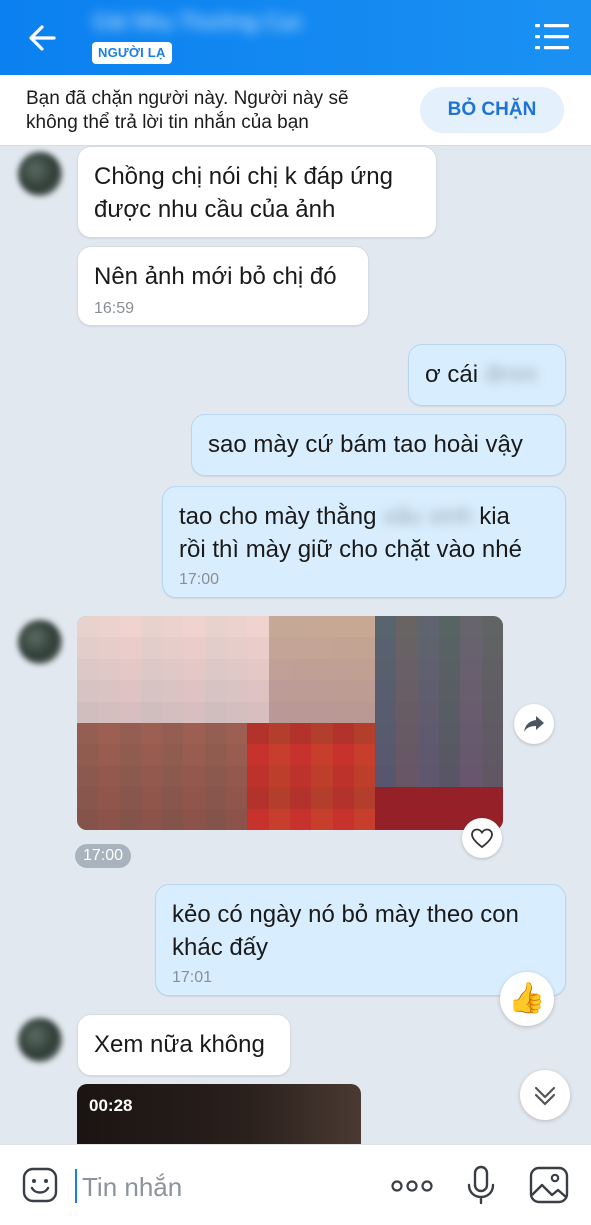 Image resolution: width=591 pixels, height=1225 pixels. I want to click on more-dots-icon, so click(412, 1186).